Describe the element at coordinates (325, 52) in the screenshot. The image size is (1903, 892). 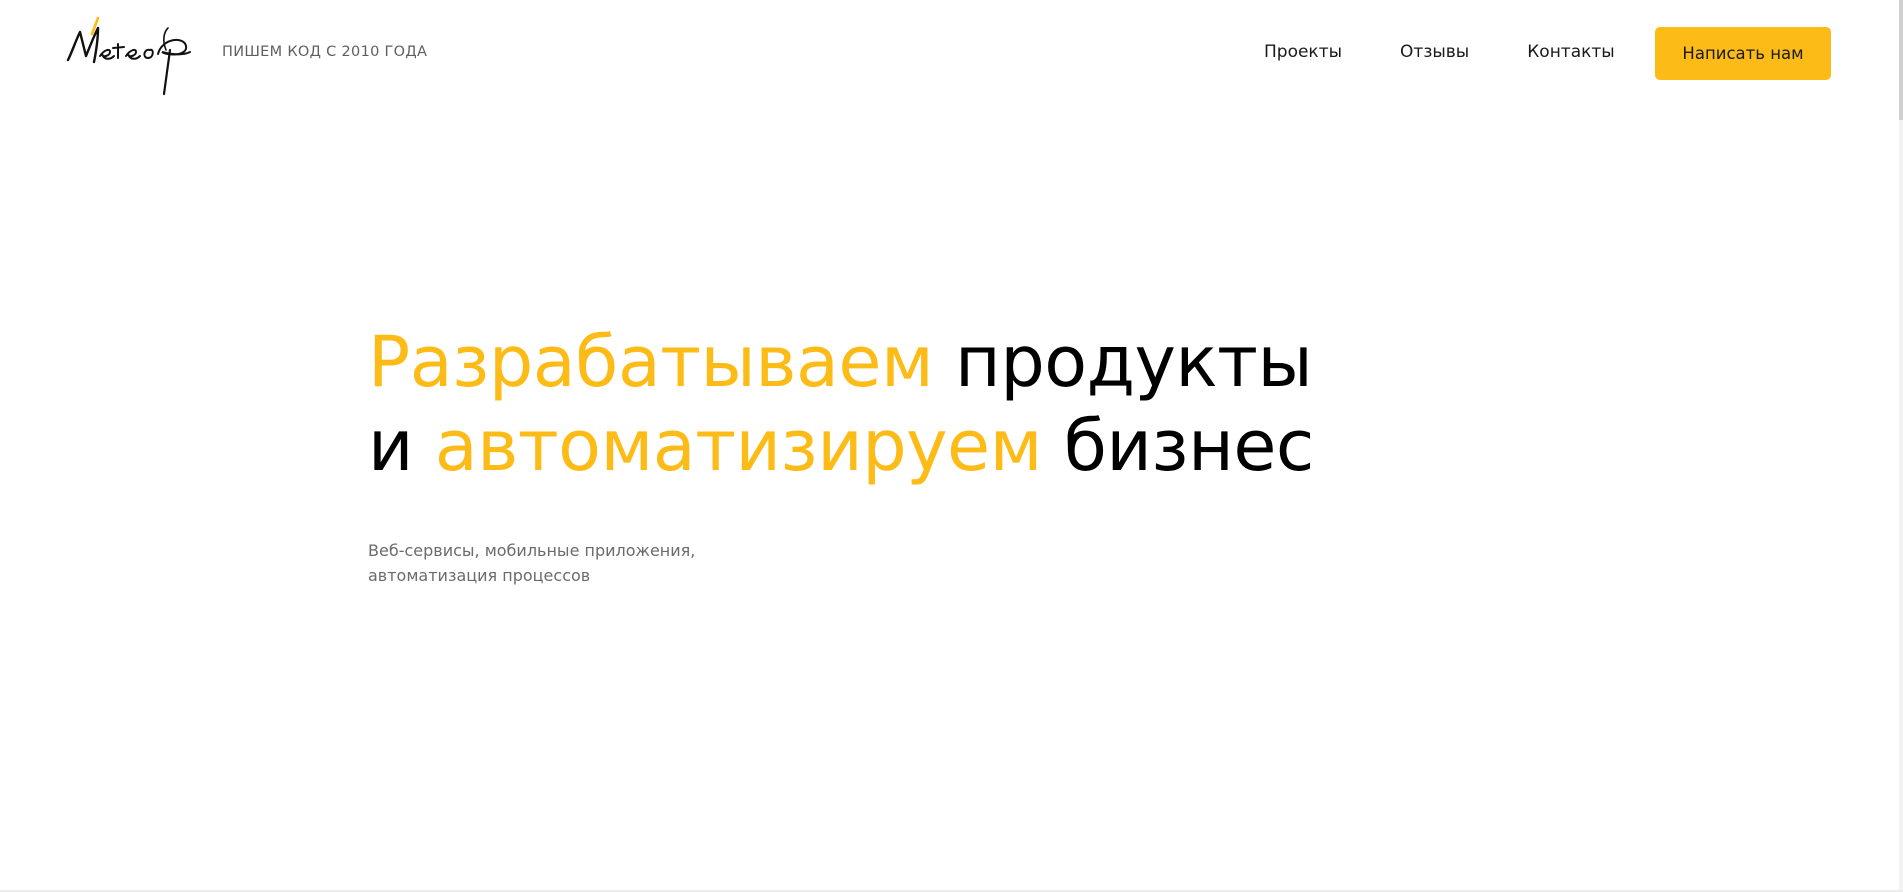
I see `tagline: ПИШЕМ КОД С 2010 ГОДА` at that location.